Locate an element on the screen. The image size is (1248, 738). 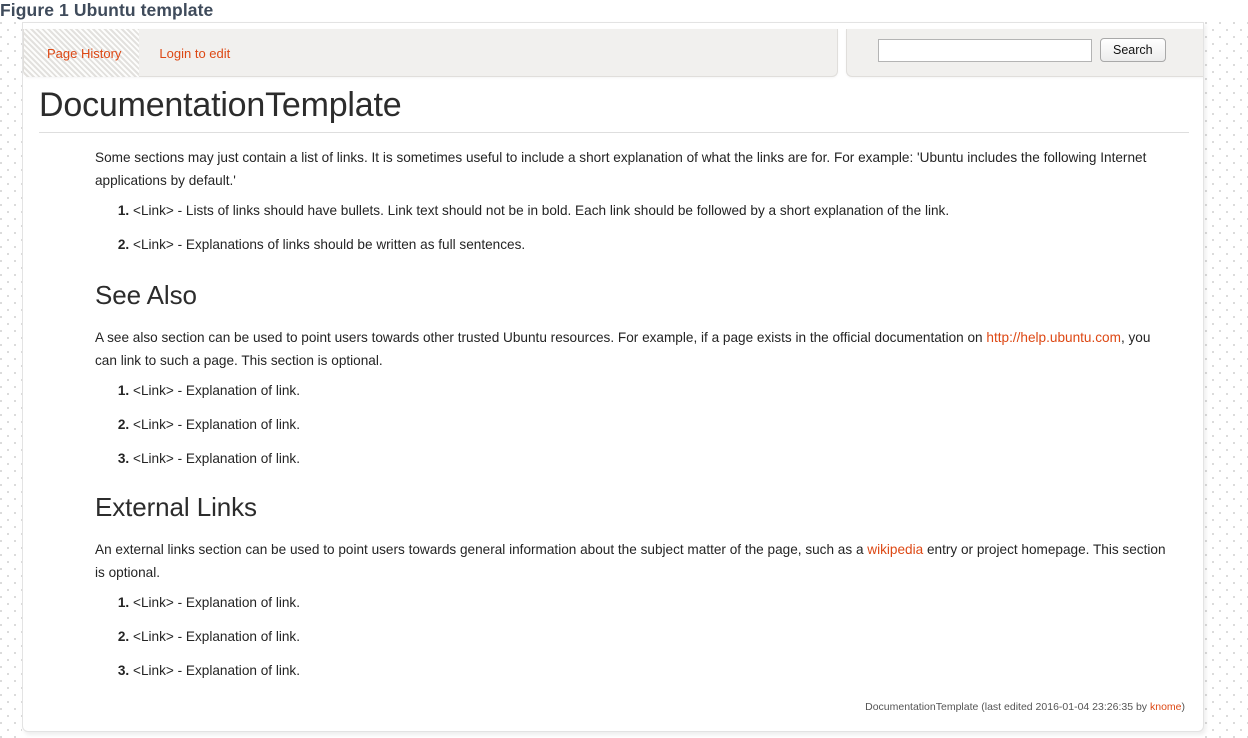
search-panel: Search is located at coordinates (1024, 53).